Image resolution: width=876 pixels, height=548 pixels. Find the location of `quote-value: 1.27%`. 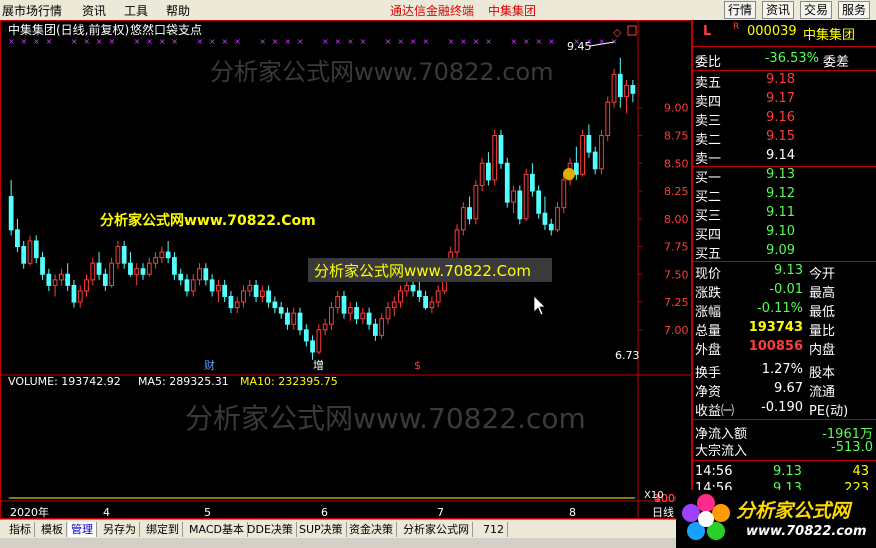

quote-value: 1.27% is located at coordinates (782, 369).